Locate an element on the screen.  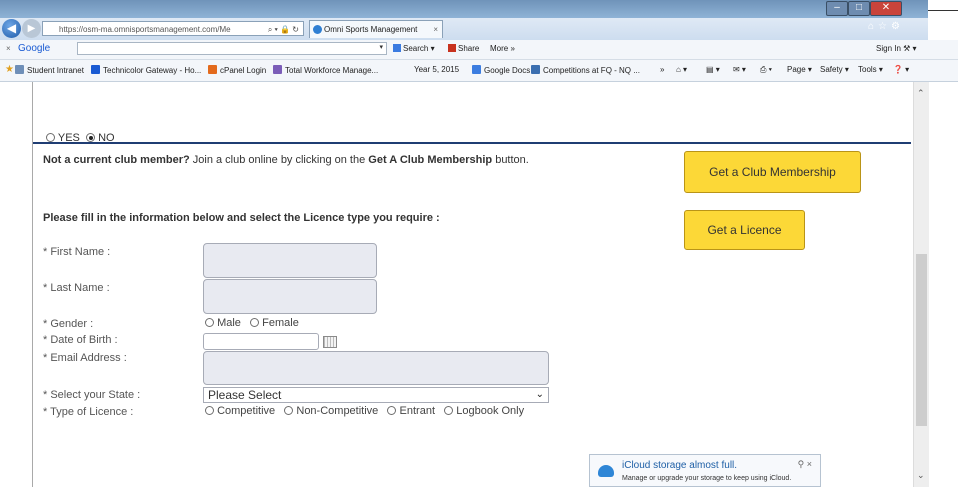
google-search-input: ▾ is located at coordinates (232, 48).